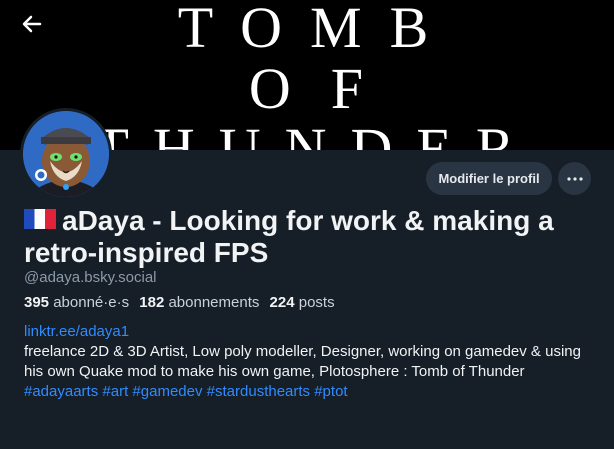 Image resolution: width=614 pixels, height=449 pixels. Describe the element at coordinates (167, 391) in the screenshot. I see `hashtag-link: #gamedev` at that location.